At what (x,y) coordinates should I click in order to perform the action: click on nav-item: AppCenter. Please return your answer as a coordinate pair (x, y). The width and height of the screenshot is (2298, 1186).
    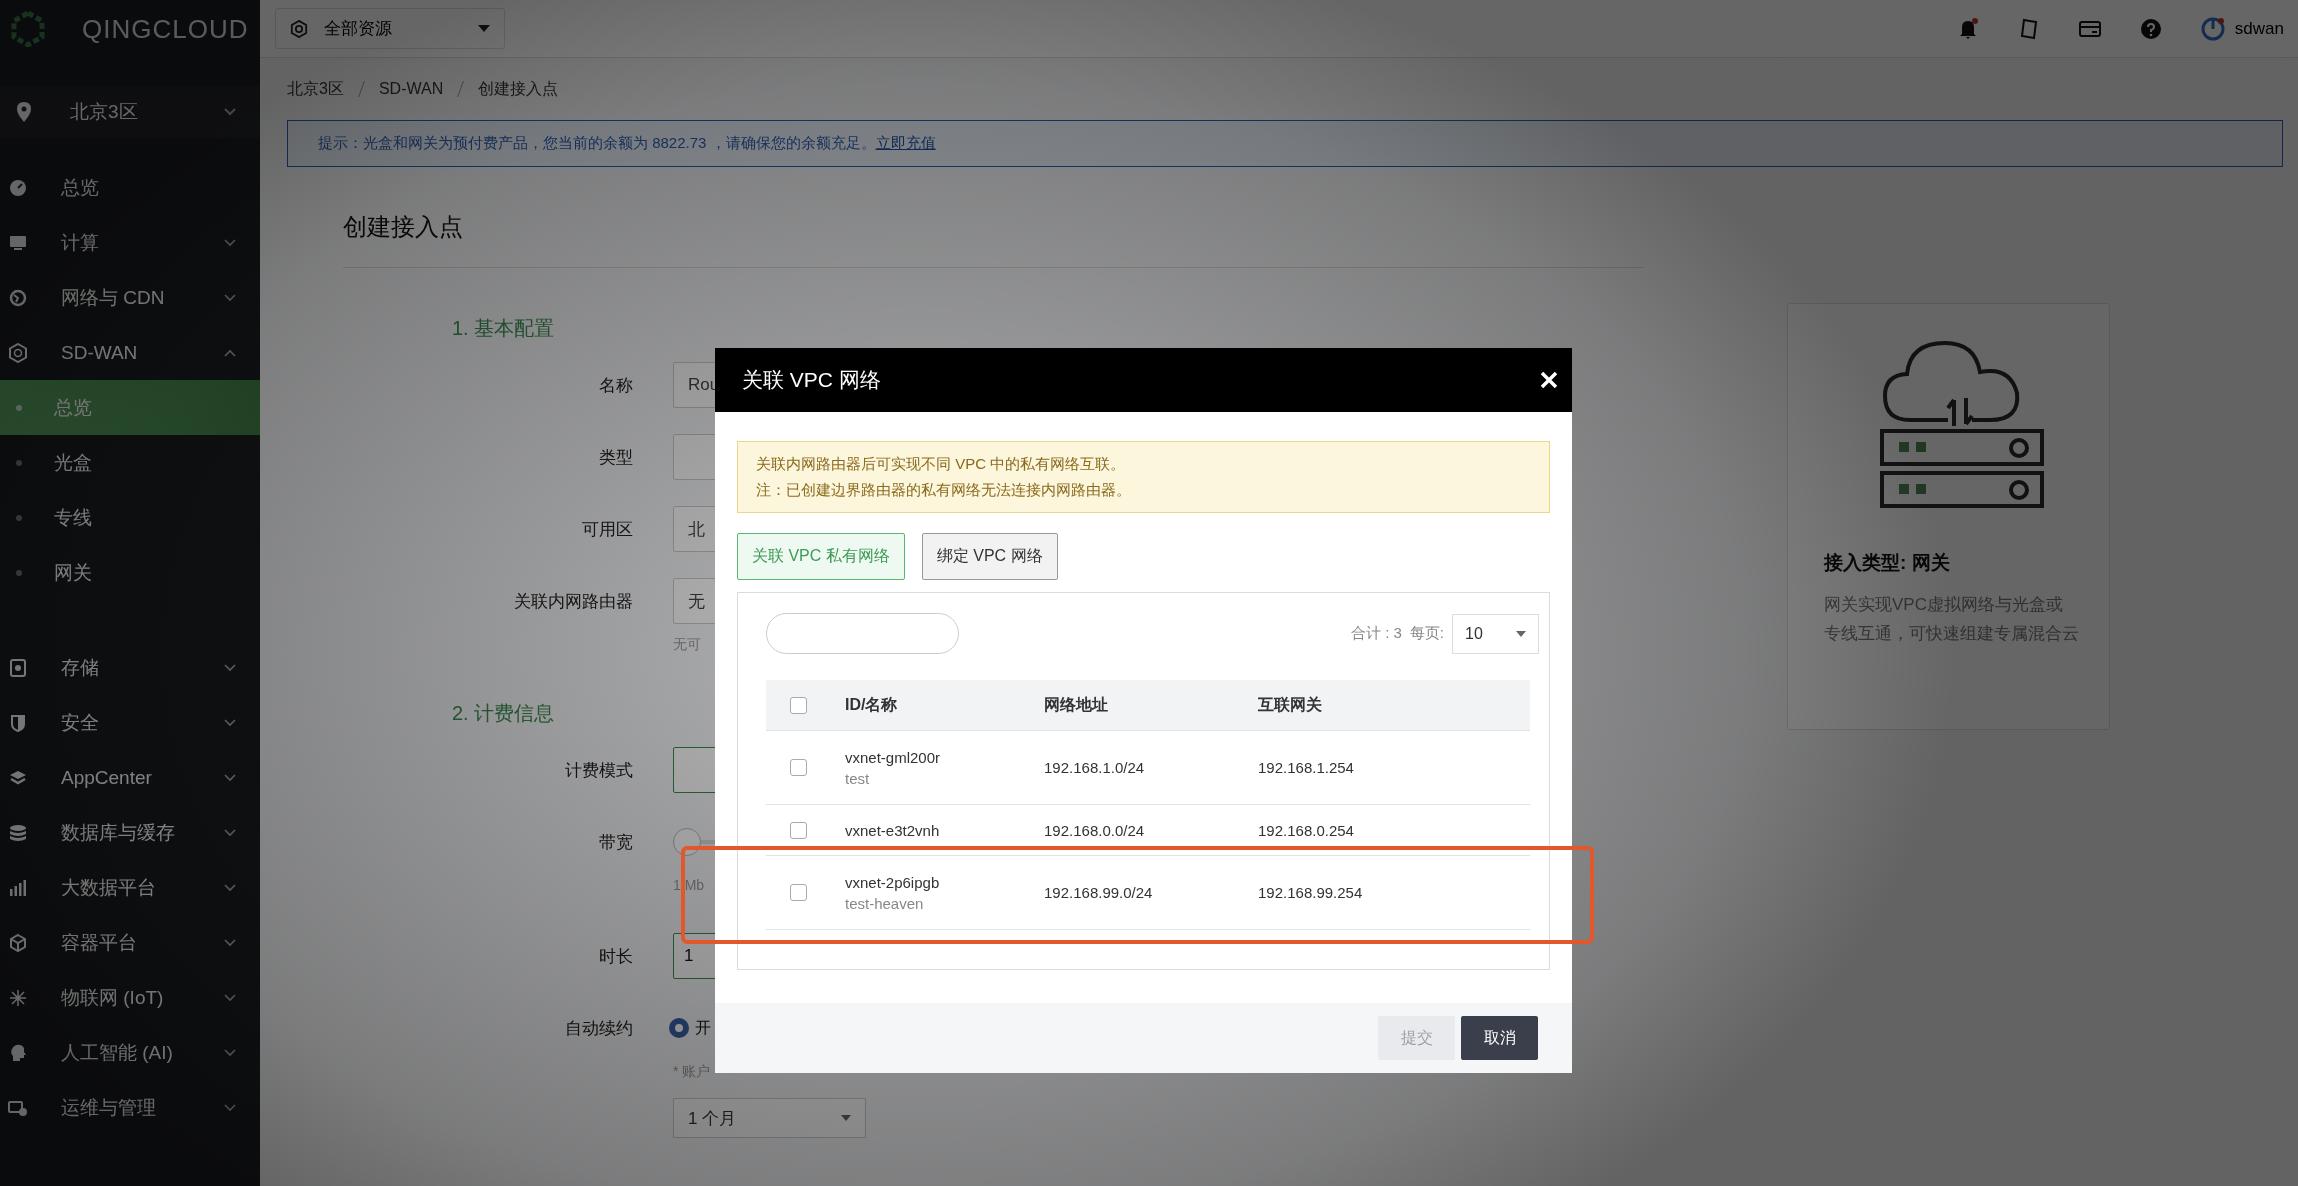
    Looking at the image, I should click on (130, 777).